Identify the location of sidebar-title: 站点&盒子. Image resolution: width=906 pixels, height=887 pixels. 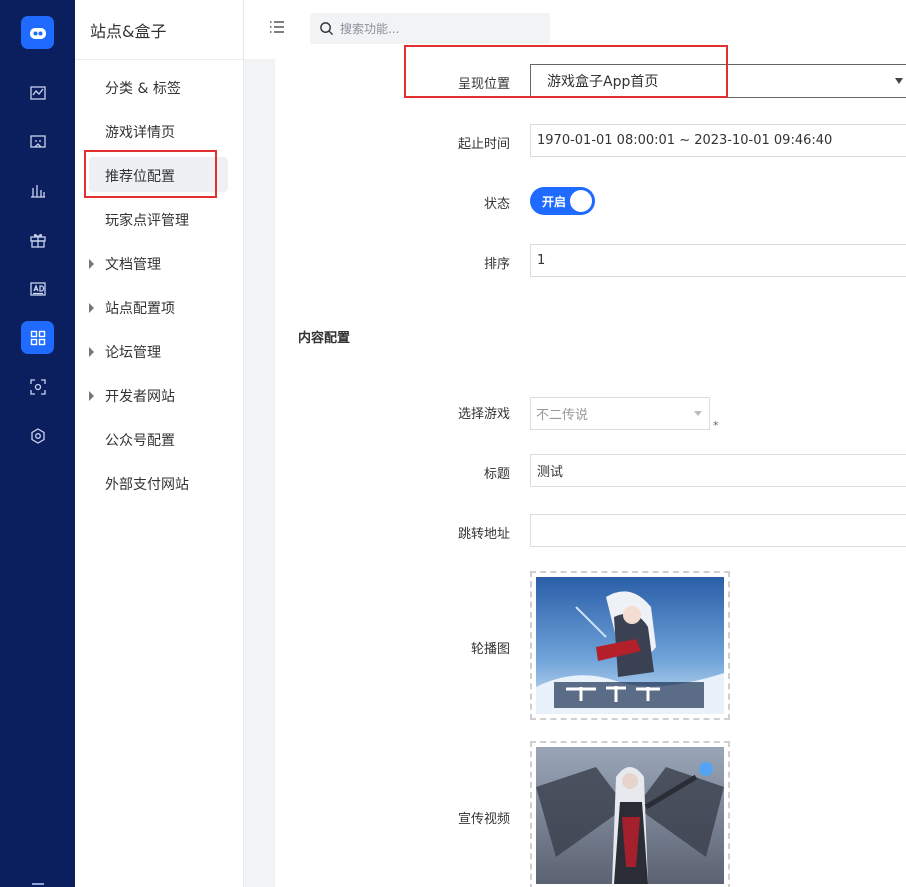
(128, 31).